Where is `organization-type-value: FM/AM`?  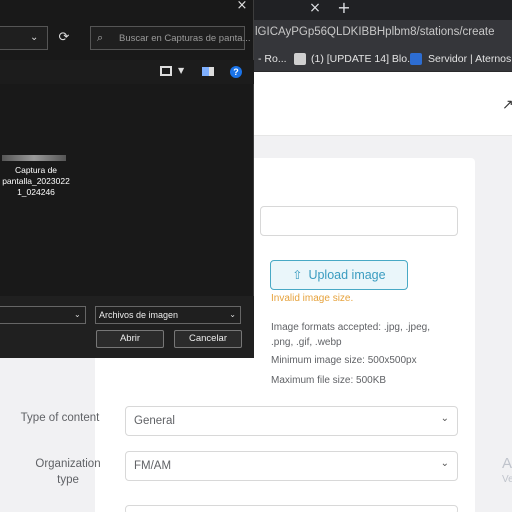
organization-type-value: FM/AM is located at coordinates (153, 466).